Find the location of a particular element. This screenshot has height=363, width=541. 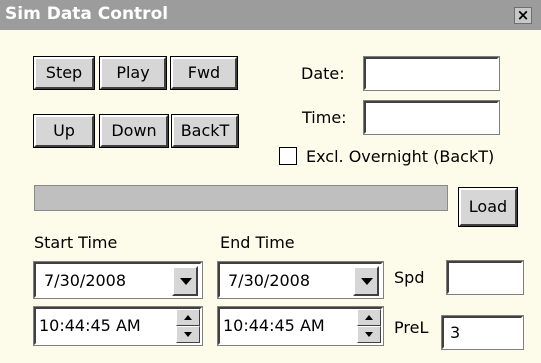

end-time-spinner: 10:44:45 AM is located at coordinates (300, 326).